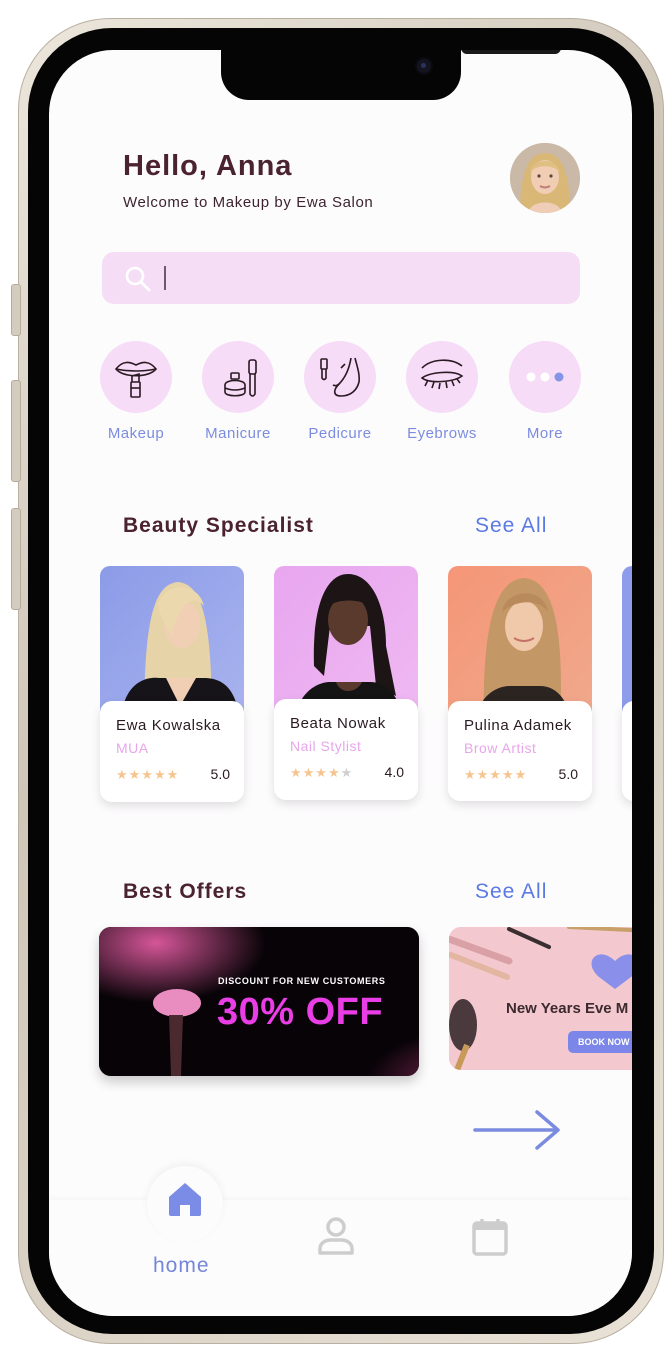 This screenshot has height=1347, width=668. What do you see at coordinates (627, 684) in the screenshot?
I see `specialist-card-partial` at bounding box center [627, 684].